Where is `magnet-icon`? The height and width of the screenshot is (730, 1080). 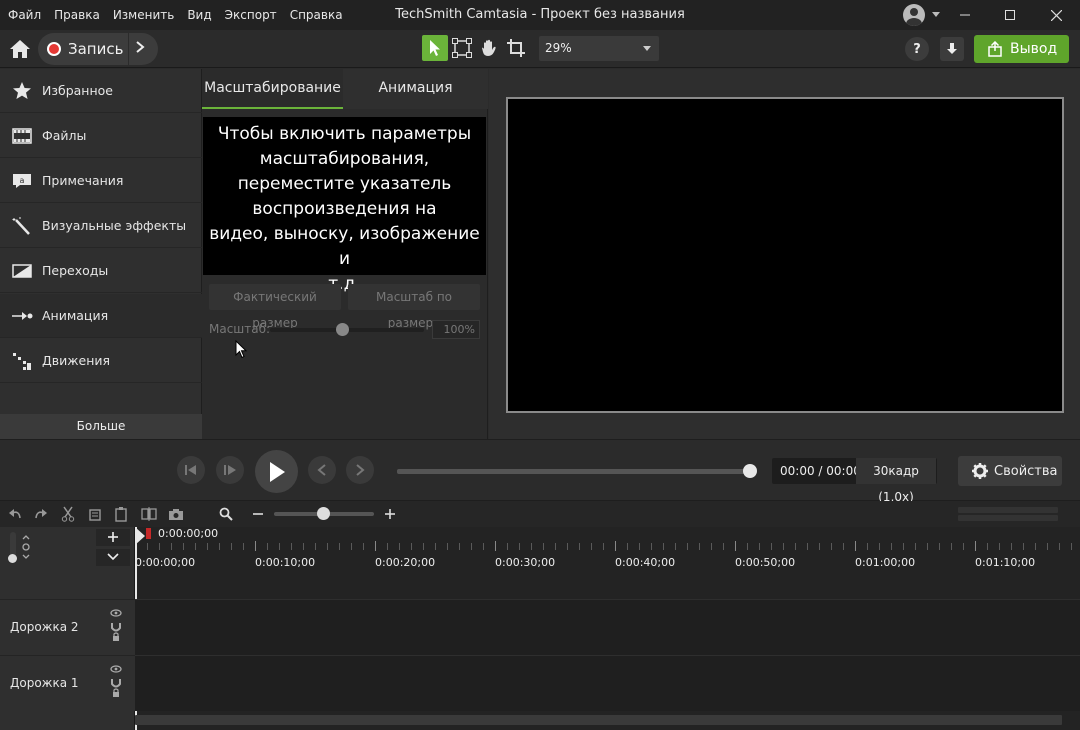 magnet-icon is located at coordinates (26, 548).